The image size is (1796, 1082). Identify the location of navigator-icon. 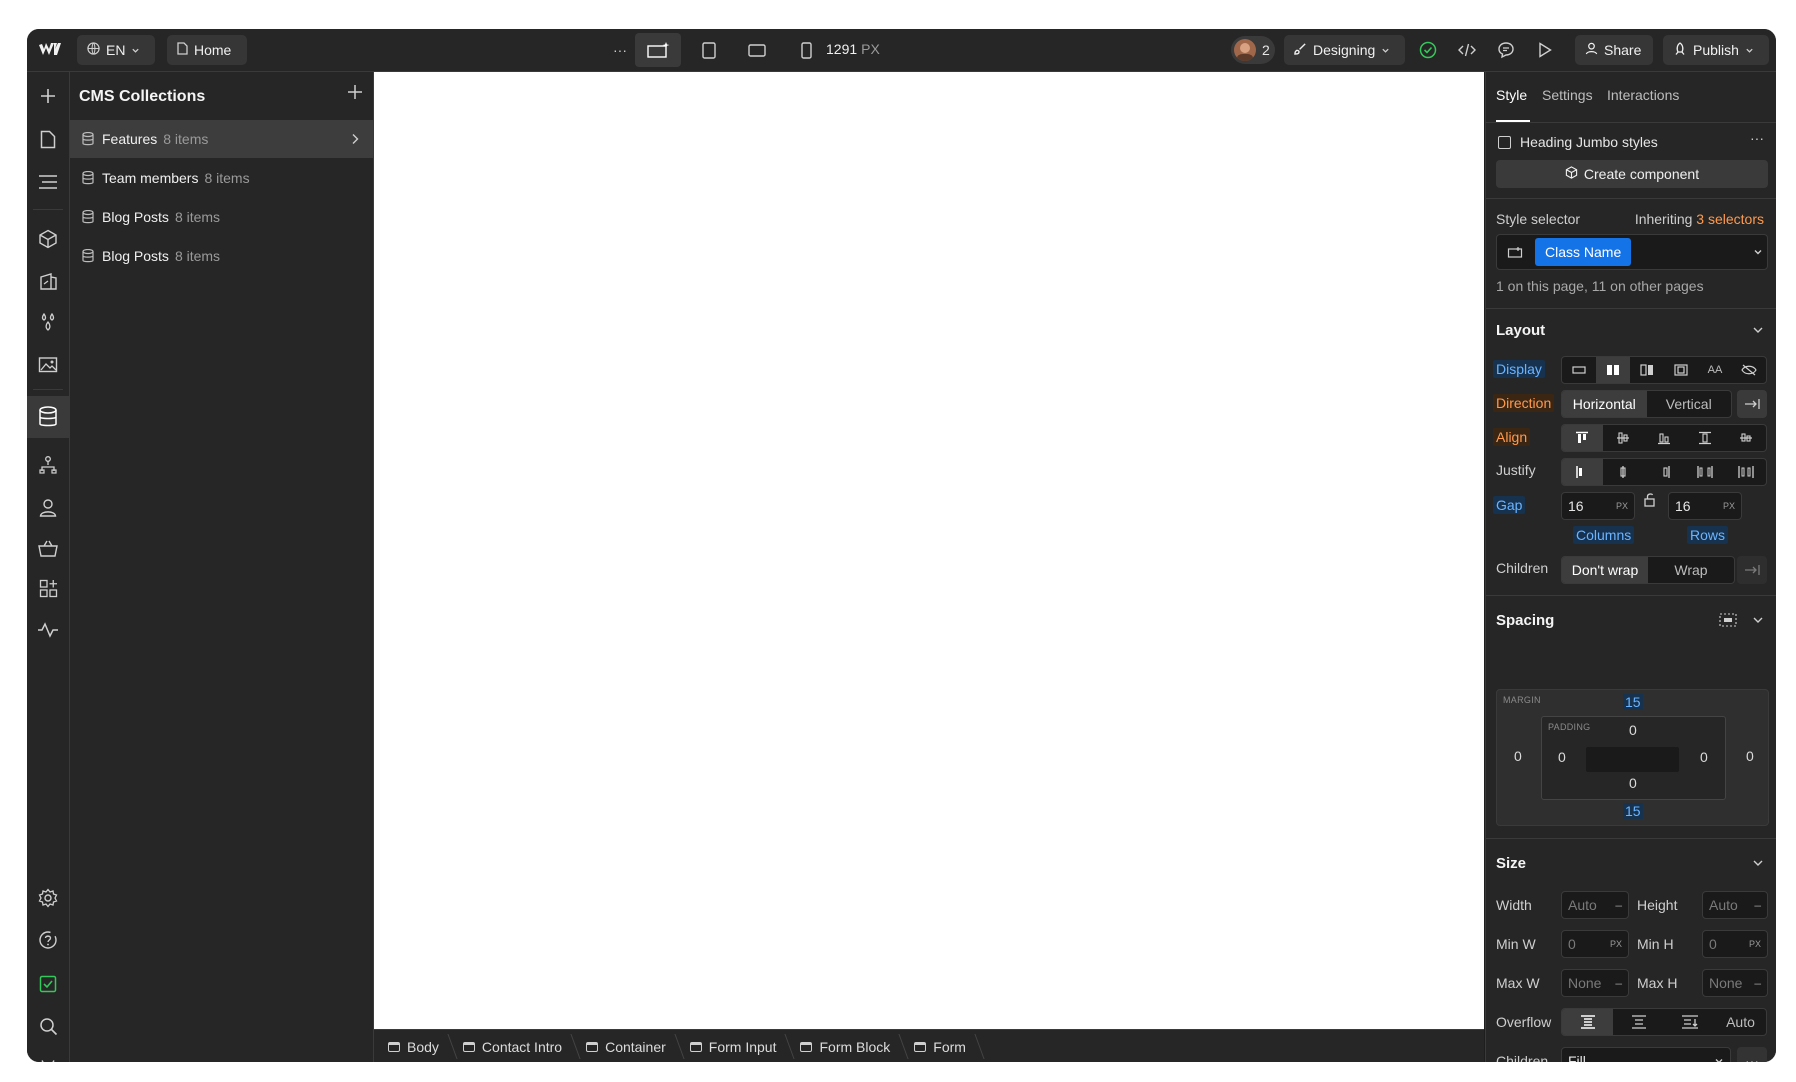
(48, 182).